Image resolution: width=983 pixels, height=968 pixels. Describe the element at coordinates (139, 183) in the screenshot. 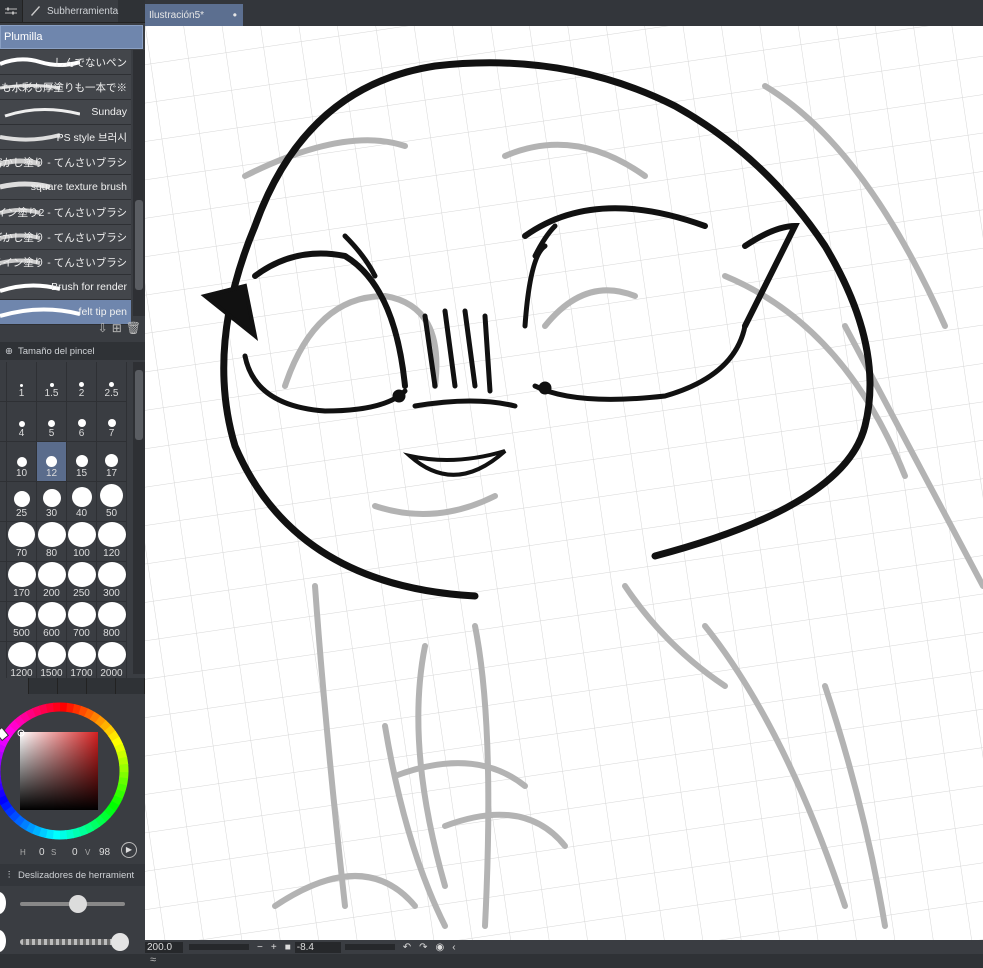

I see `brush-list-scrollbar` at that location.